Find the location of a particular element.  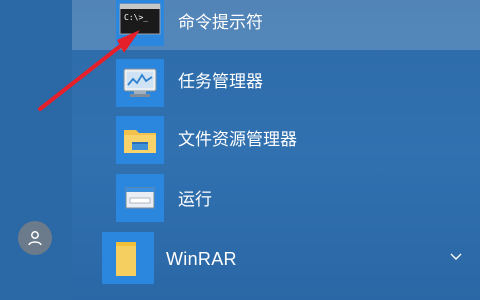

run-tile is located at coordinates (140, 198).